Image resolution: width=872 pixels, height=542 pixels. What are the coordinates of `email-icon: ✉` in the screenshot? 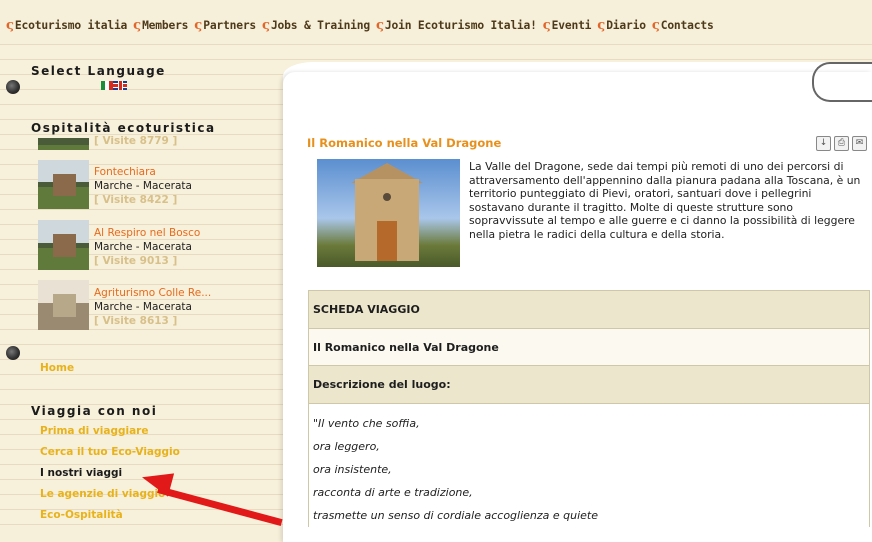 It's located at (859, 143).